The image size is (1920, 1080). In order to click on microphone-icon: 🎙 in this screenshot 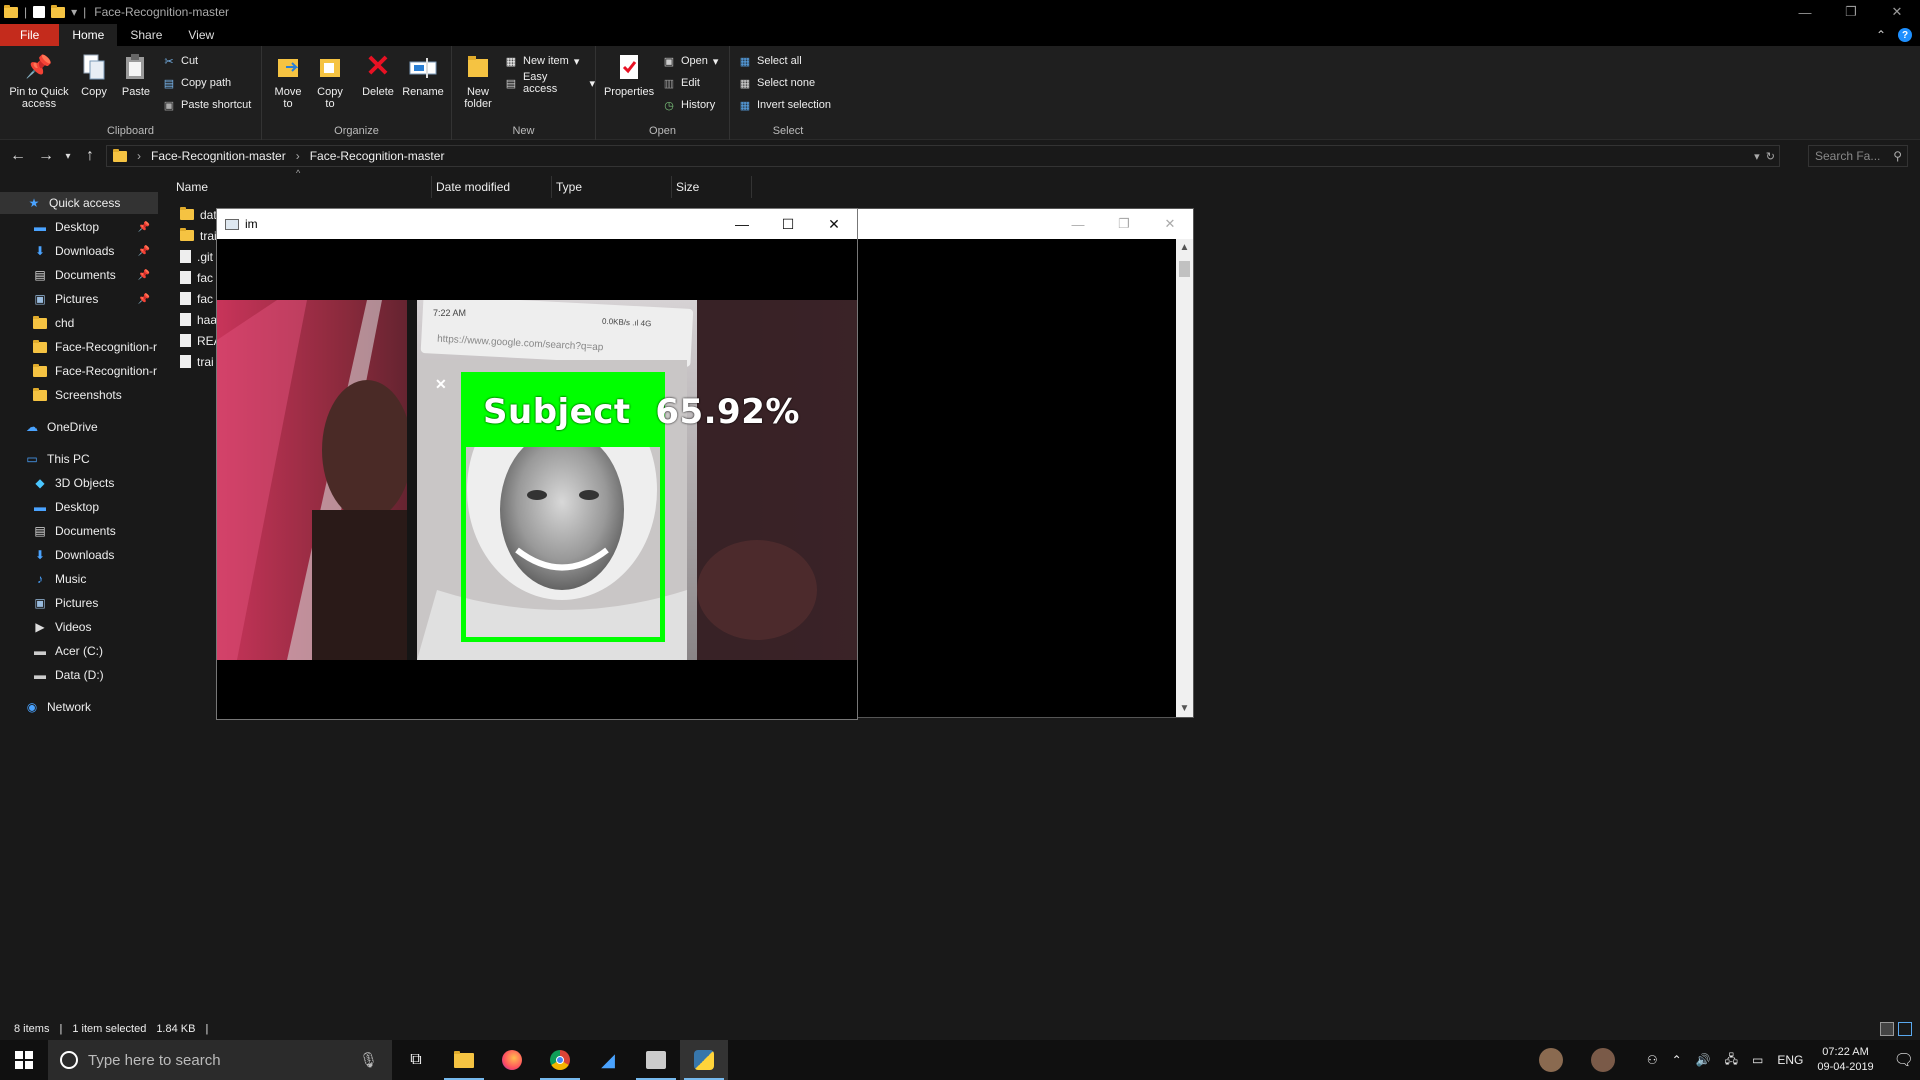, I will do `click(368, 1060)`.